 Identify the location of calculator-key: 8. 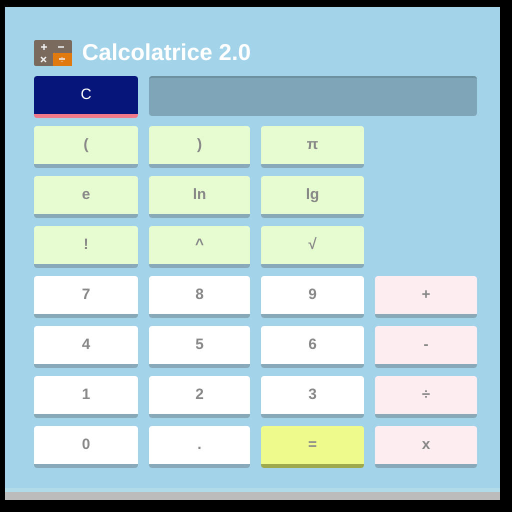
(199, 297).